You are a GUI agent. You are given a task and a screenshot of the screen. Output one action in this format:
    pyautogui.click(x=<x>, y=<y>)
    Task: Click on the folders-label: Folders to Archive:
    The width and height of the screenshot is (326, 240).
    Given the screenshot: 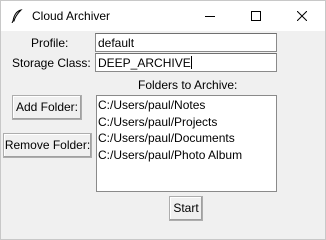 What is the action you would take?
    pyautogui.click(x=188, y=85)
    